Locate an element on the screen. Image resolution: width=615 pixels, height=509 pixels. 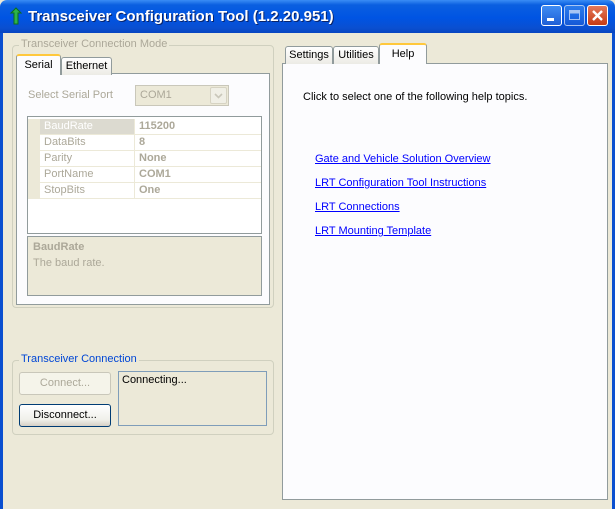
property-row: DataBits 8 is located at coordinates (144, 143).